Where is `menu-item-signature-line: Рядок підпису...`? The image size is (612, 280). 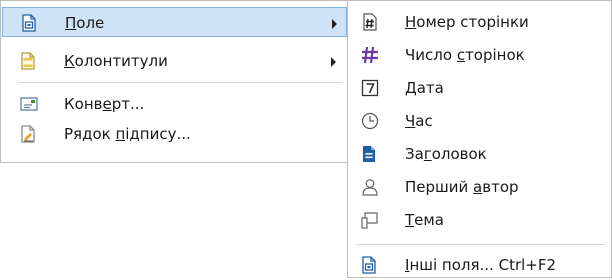
menu-item-signature-line: Рядок підпису... is located at coordinates (174, 134).